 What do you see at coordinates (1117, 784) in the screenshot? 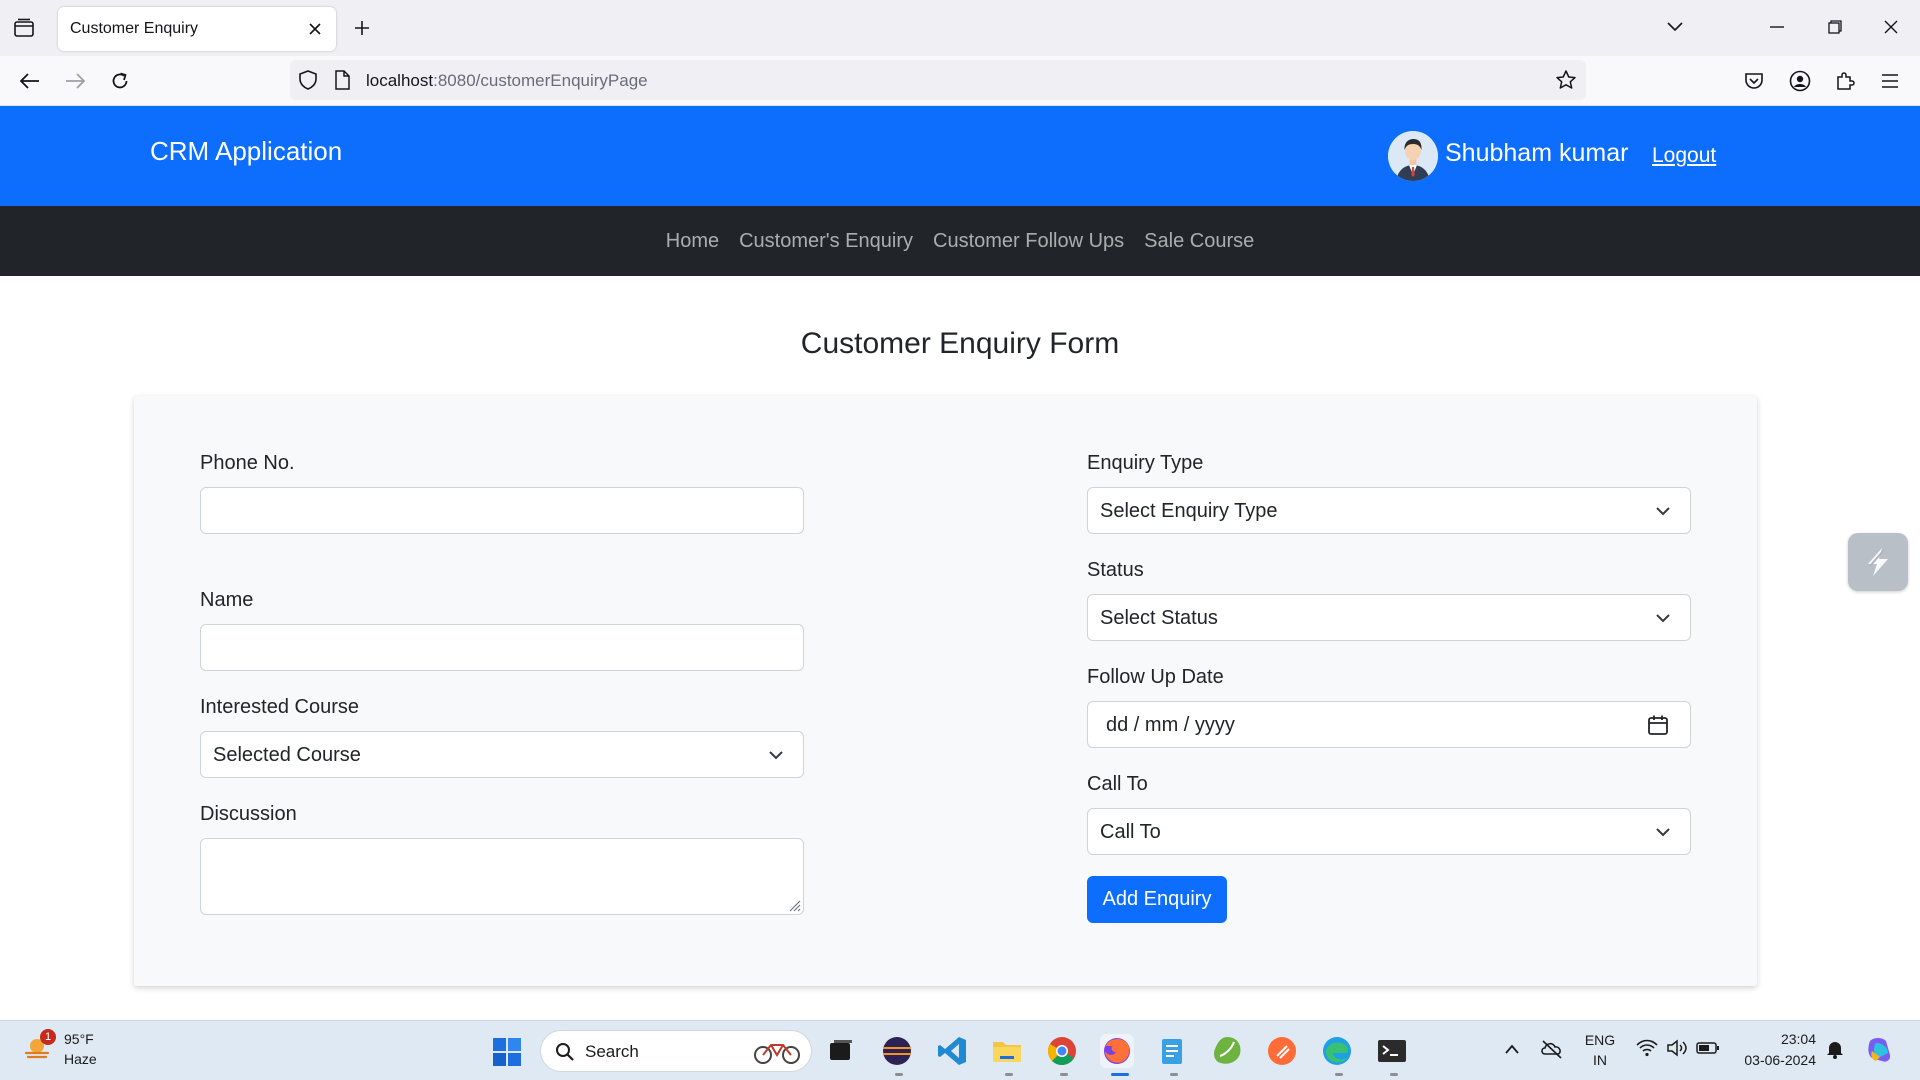
I see `call-to-label: Call To` at bounding box center [1117, 784].